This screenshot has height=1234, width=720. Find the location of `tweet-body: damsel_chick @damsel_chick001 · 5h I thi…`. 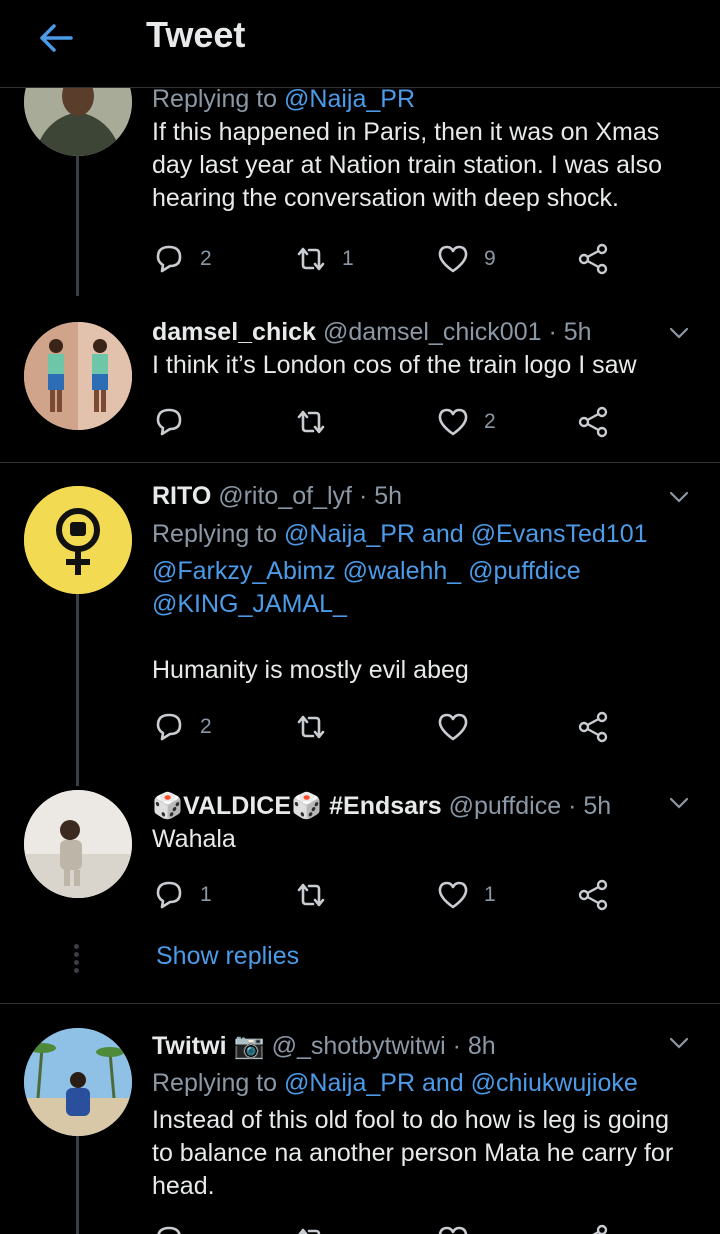

tweet-body: damsel_chick @damsel_chick001 · 5h I thi… is located at coordinates (420, 349).